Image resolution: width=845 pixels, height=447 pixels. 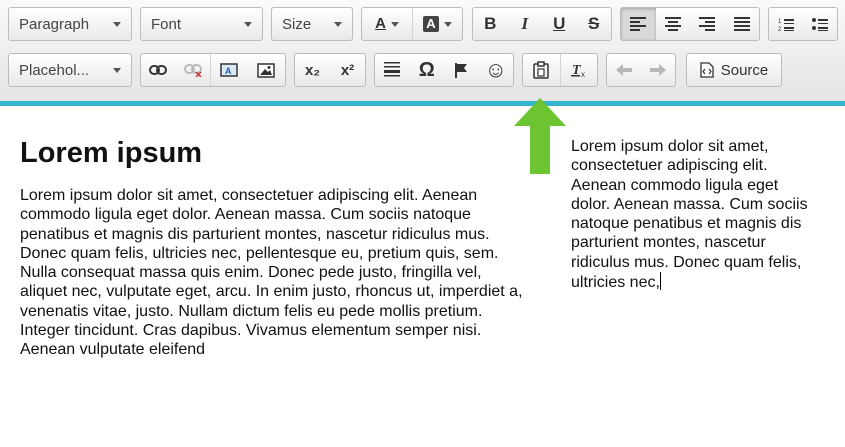 I want to click on font-label: Font, so click(x=166, y=24).